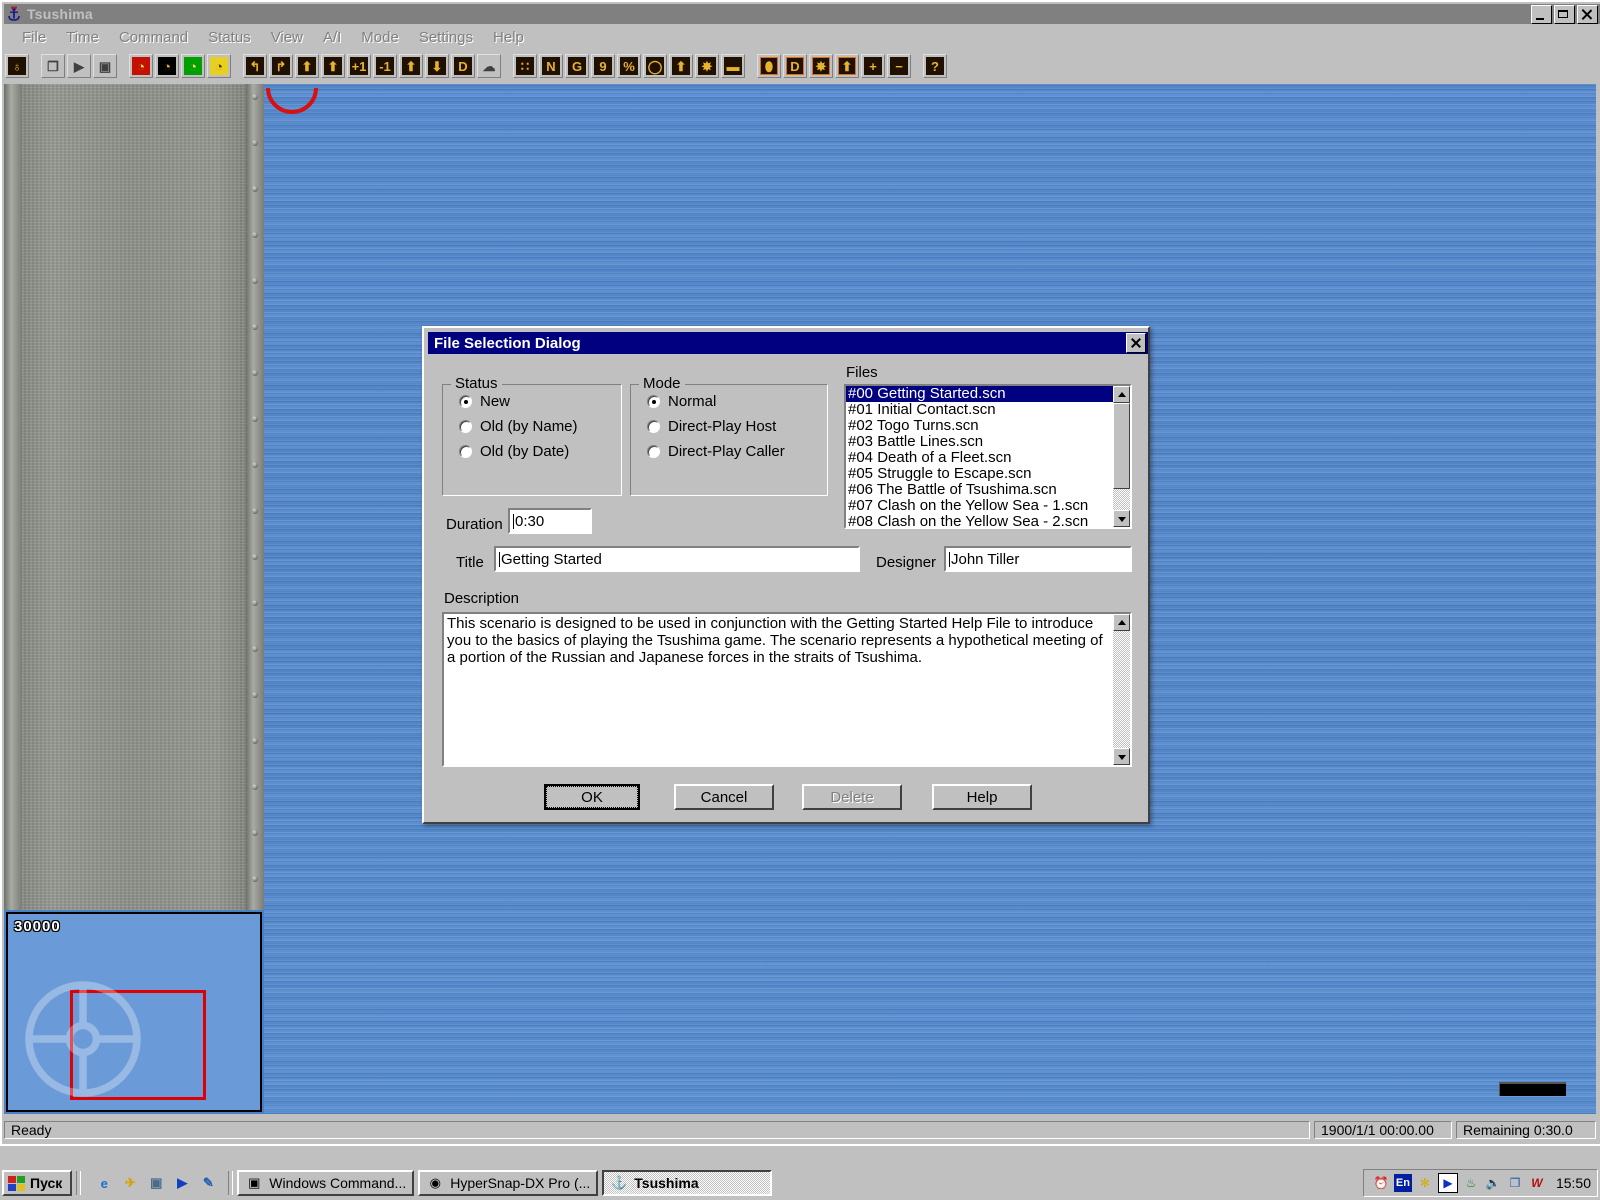  Describe the element at coordinates (847, 66) in the screenshot. I see `move-view-button: ⬆` at that location.